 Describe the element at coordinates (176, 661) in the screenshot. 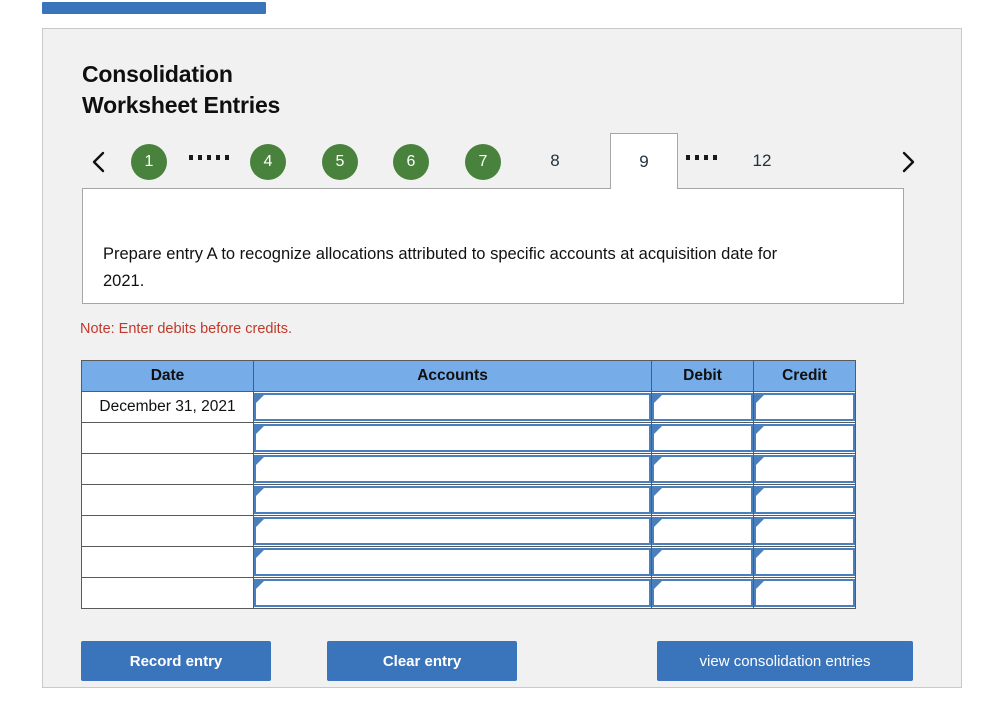

I see `record-entry-button: Record entry` at that location.